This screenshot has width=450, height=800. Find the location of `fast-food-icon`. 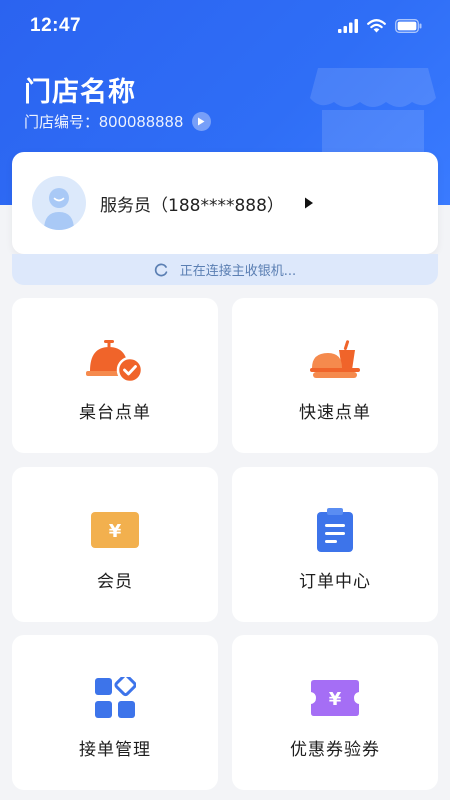

fast-food-icon is located at coordinates (335, 359).